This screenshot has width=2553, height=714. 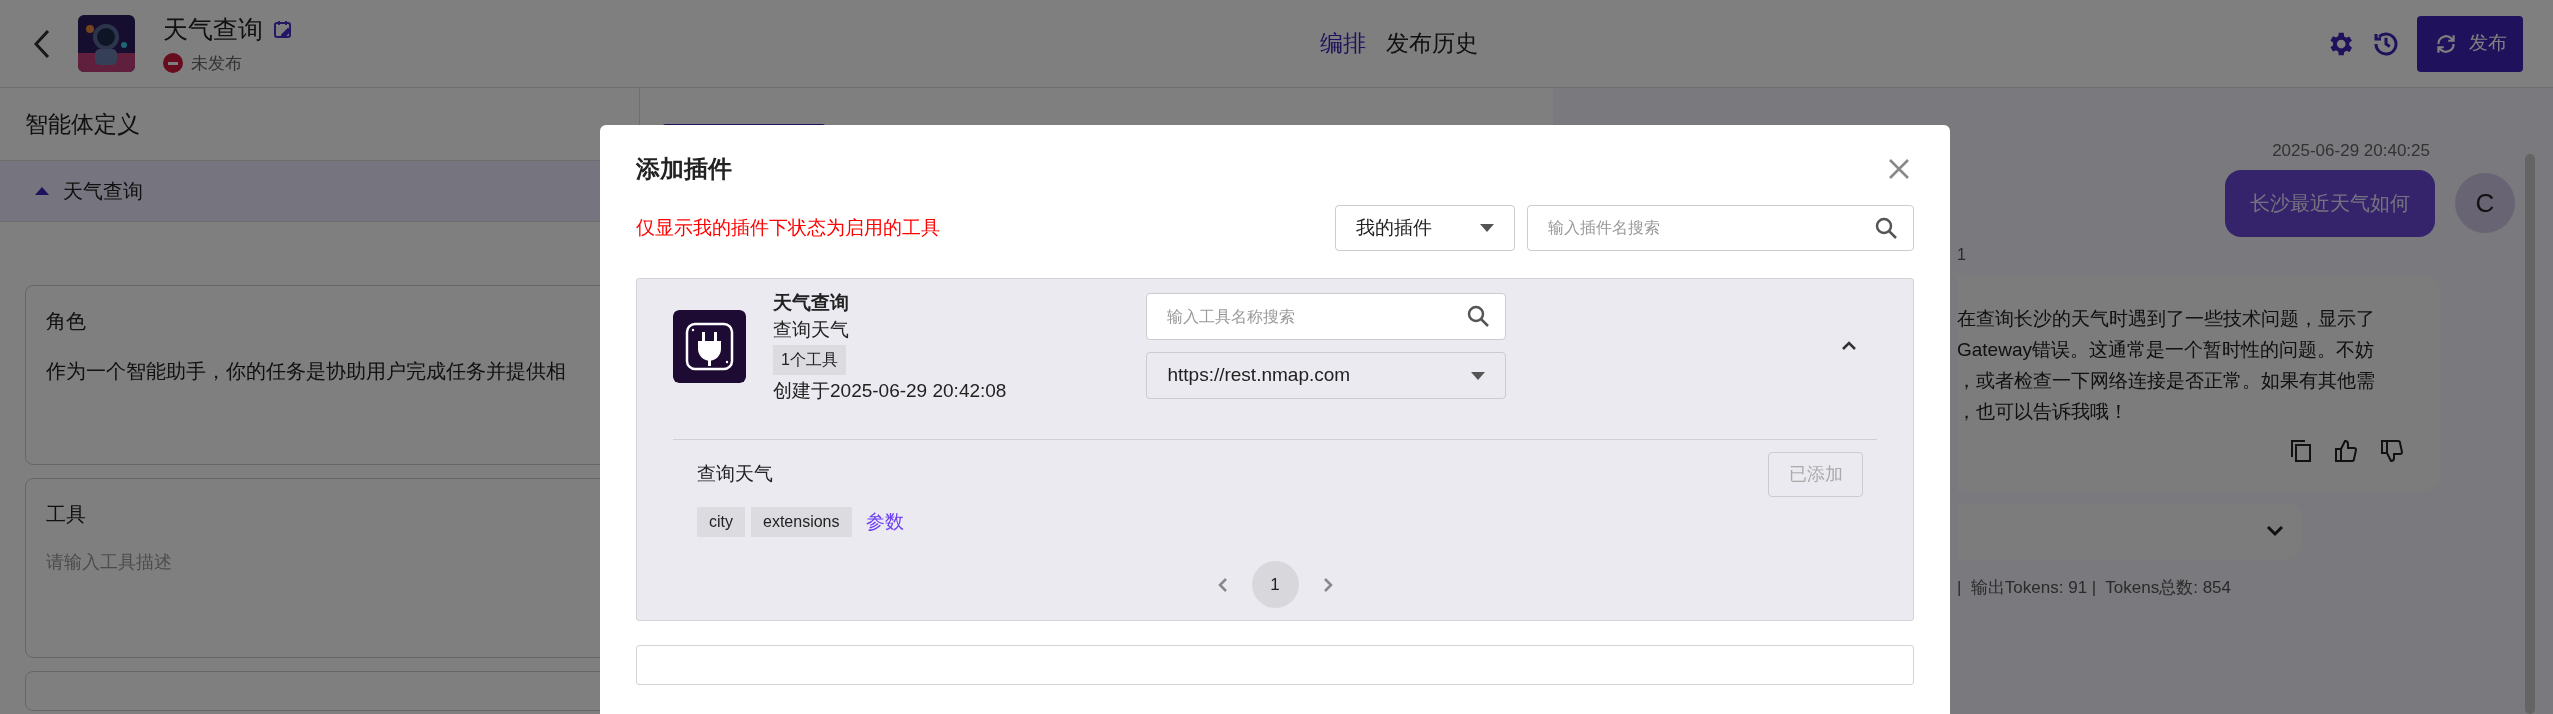 I want to click on panel-title: 智能体定义, so click(x=82, y=124).